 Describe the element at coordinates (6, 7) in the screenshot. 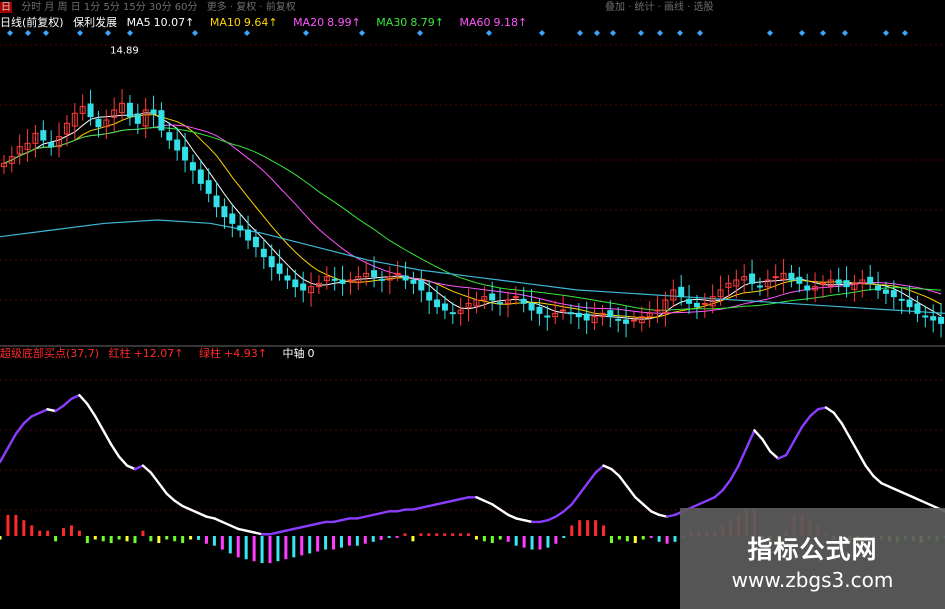

I see `toolbar-flag: 日` at that location.